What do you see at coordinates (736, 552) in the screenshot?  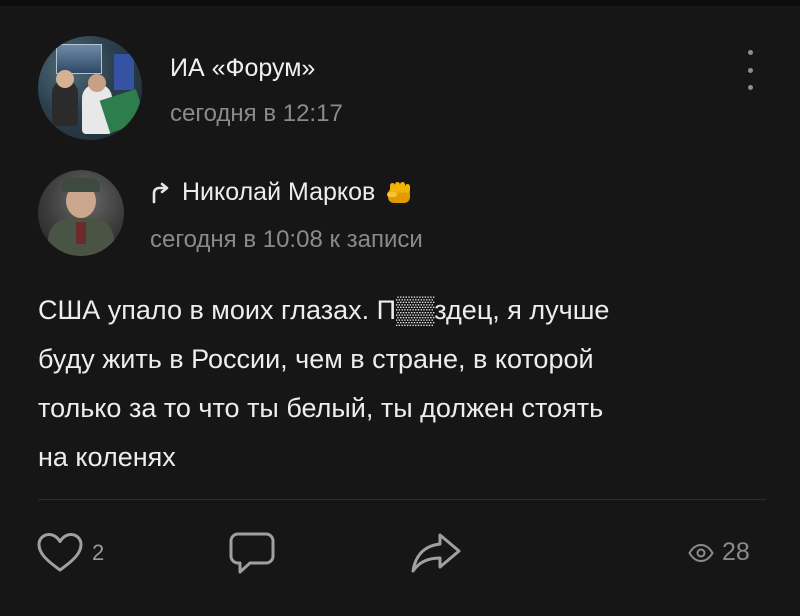 I see `views-count: 28` at bounding box center [736, 552].